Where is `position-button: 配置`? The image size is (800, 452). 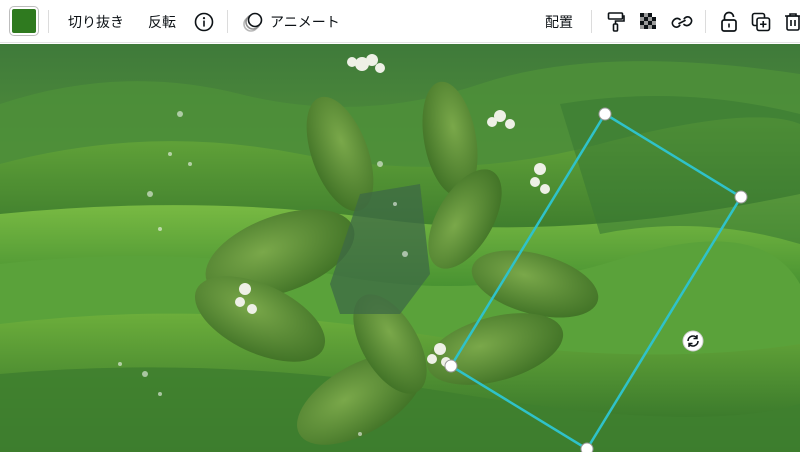 position-button: 配置 is located at coordinates (559, 21).